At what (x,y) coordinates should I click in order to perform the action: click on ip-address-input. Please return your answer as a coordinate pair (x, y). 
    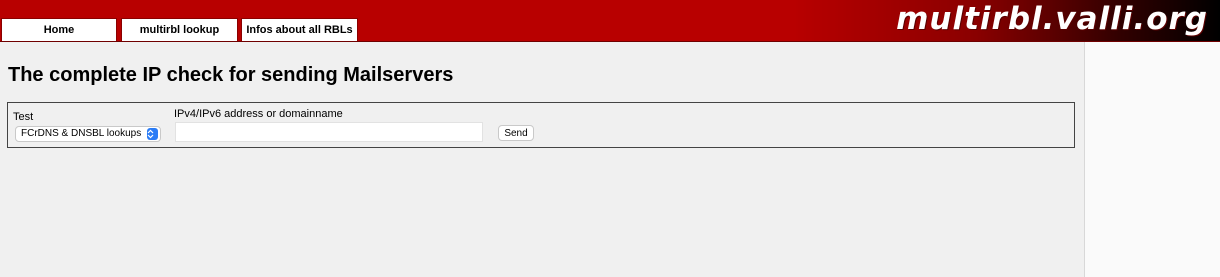
    Looking at the image, I should click on (329, 132).